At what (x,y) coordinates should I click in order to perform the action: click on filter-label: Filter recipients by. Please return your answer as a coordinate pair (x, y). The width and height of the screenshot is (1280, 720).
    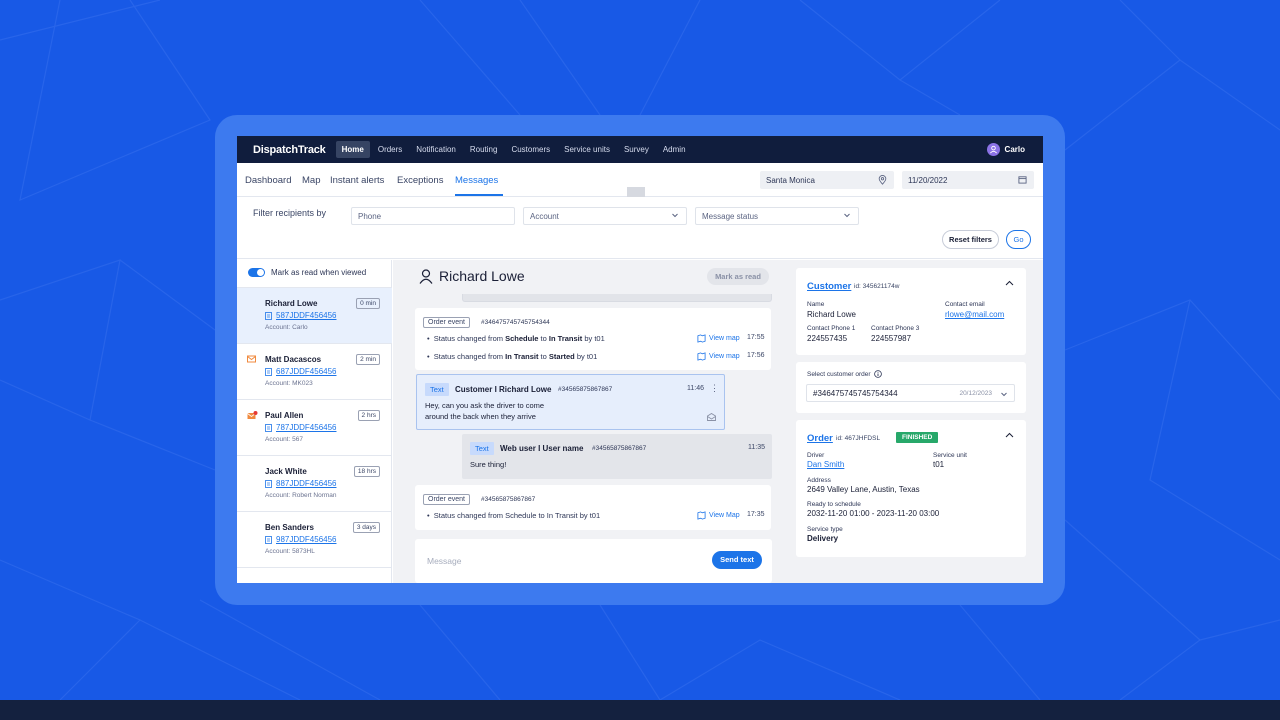
    Looking at the image, I should click on (290, 213).